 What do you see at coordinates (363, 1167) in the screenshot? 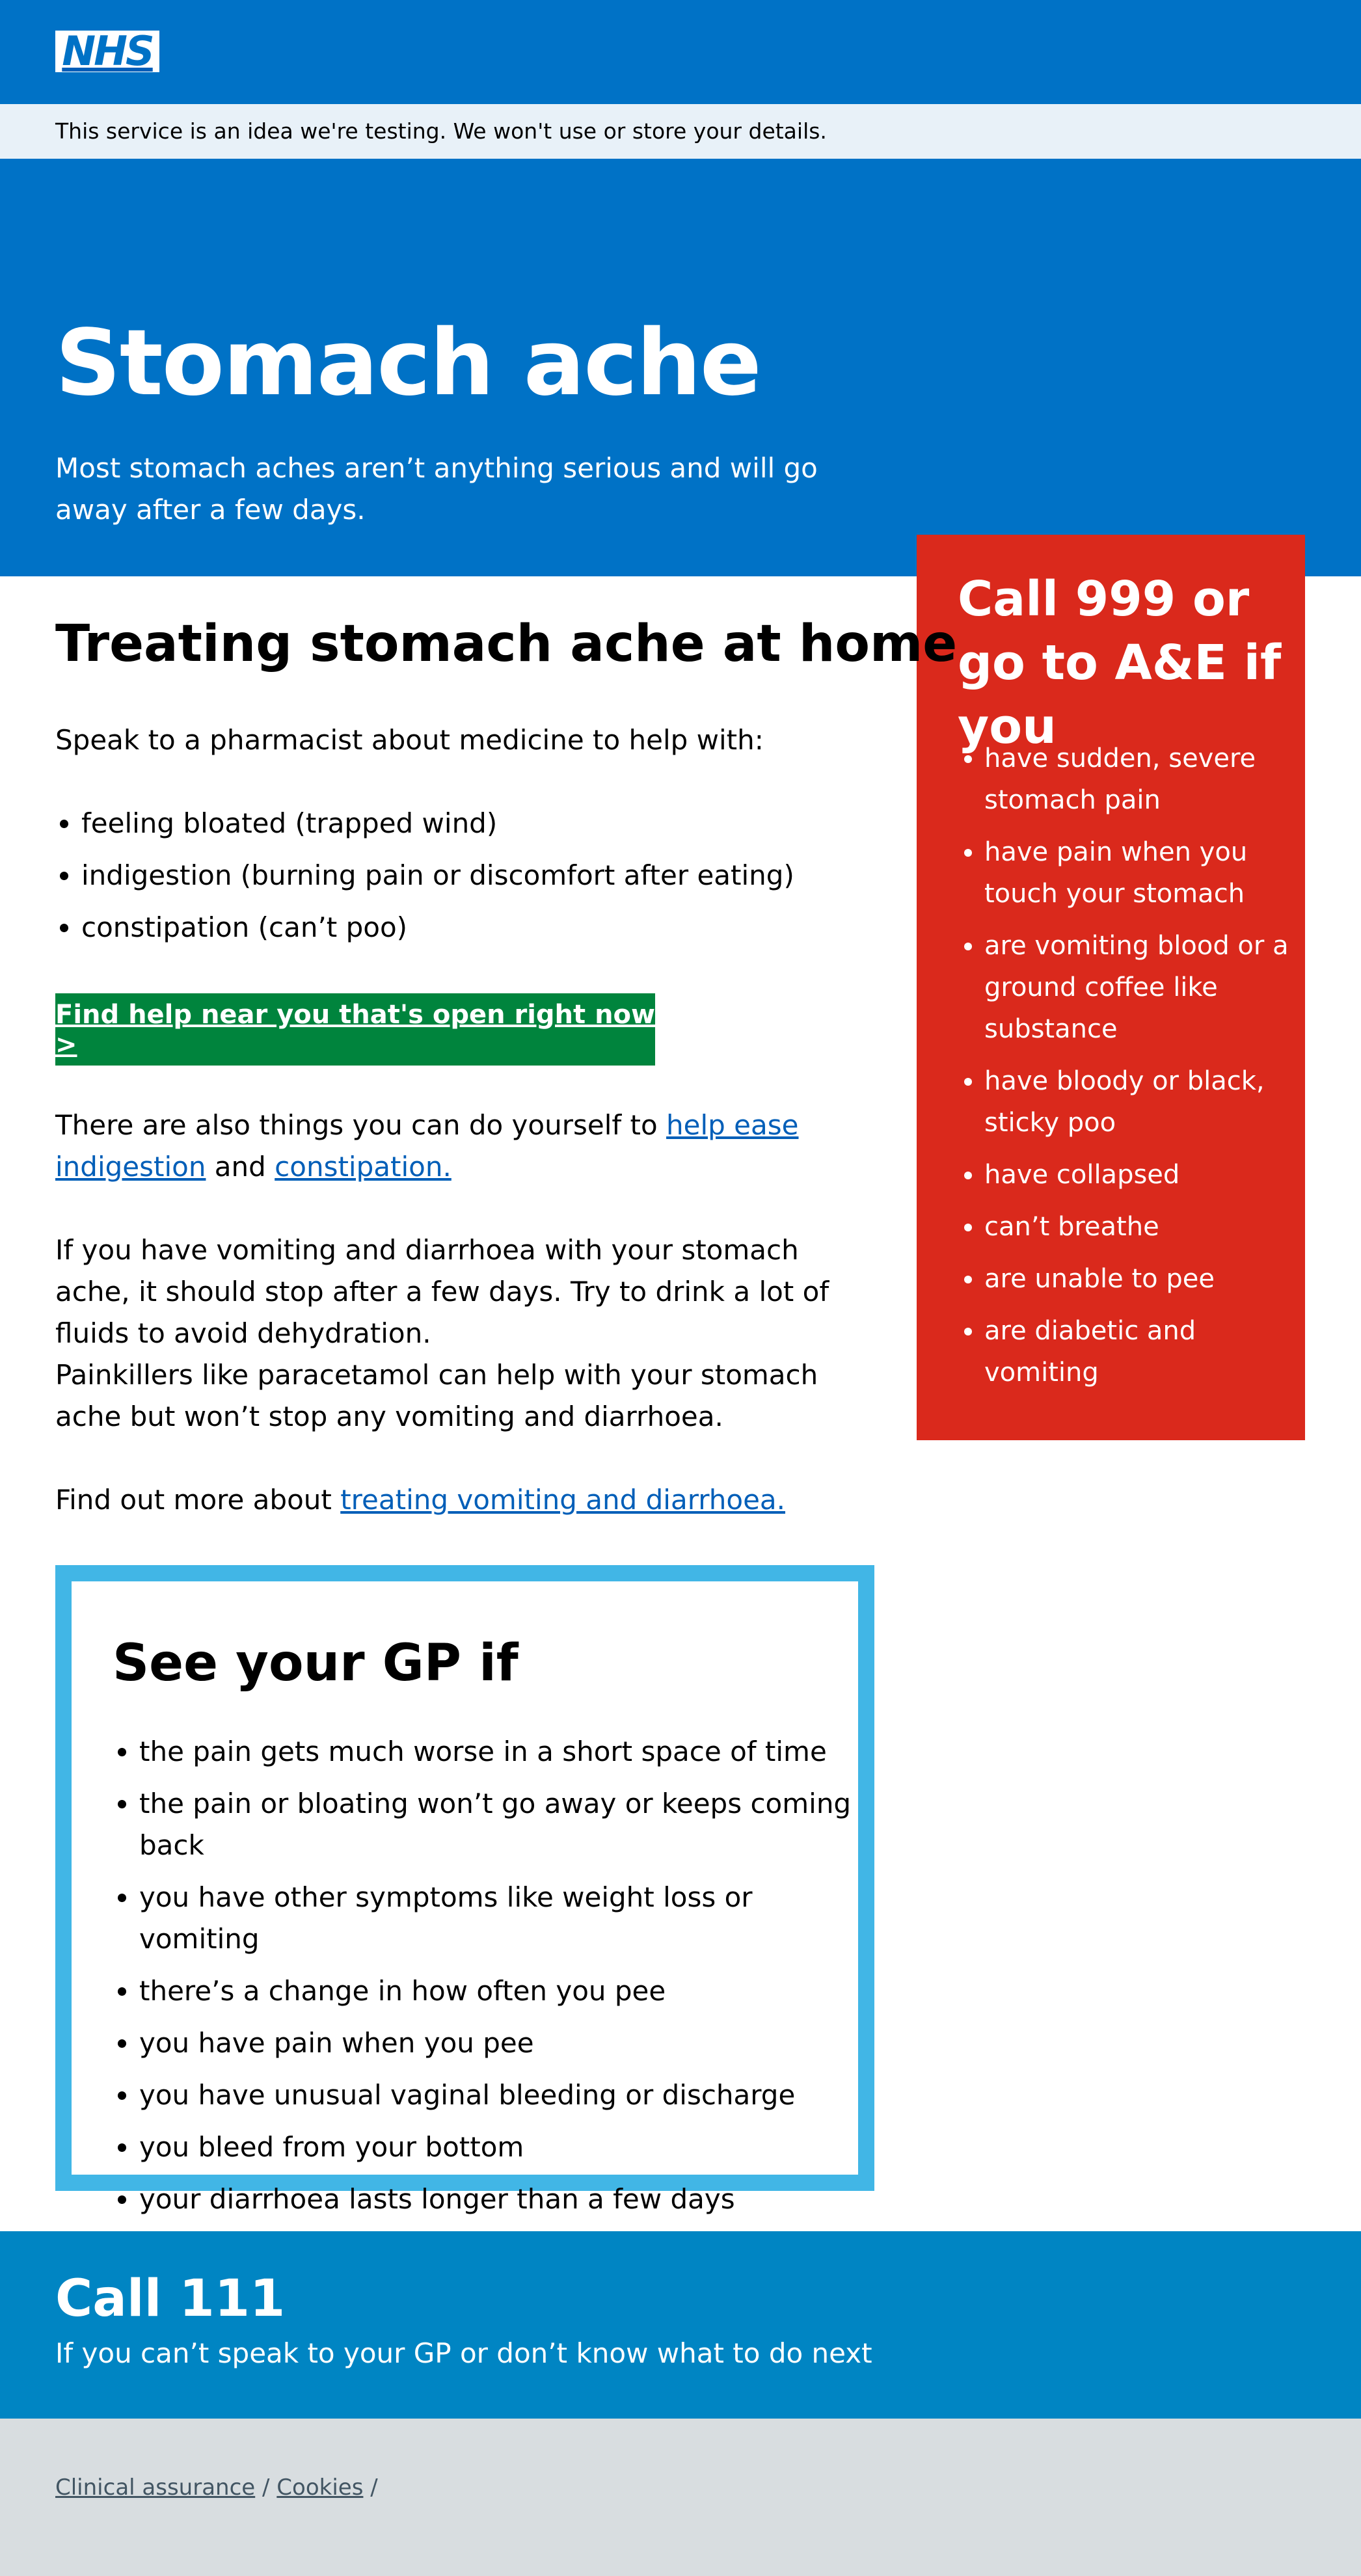
I see `constipation-link: constipation.` at bounding box center [363, 1167].